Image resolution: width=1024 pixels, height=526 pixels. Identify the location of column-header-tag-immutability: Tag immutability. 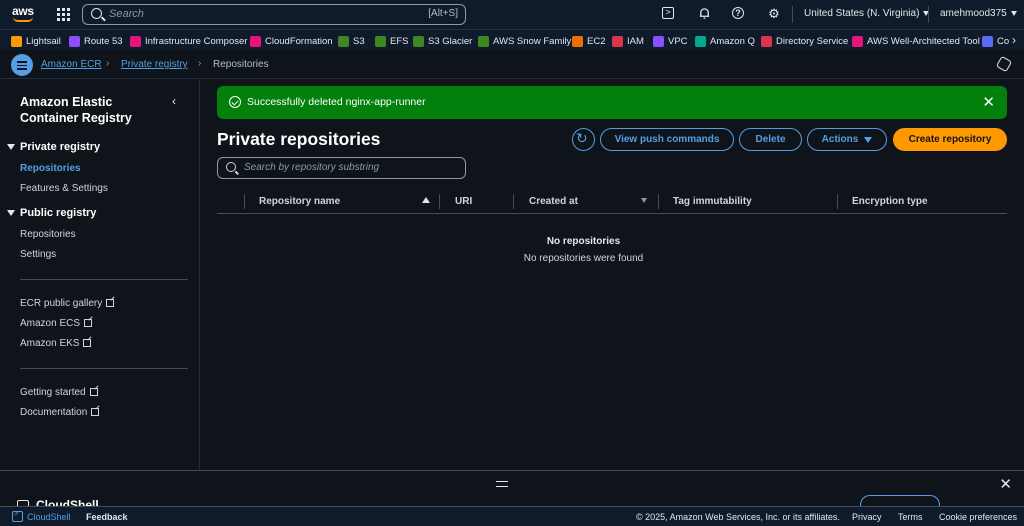
(712, 201).